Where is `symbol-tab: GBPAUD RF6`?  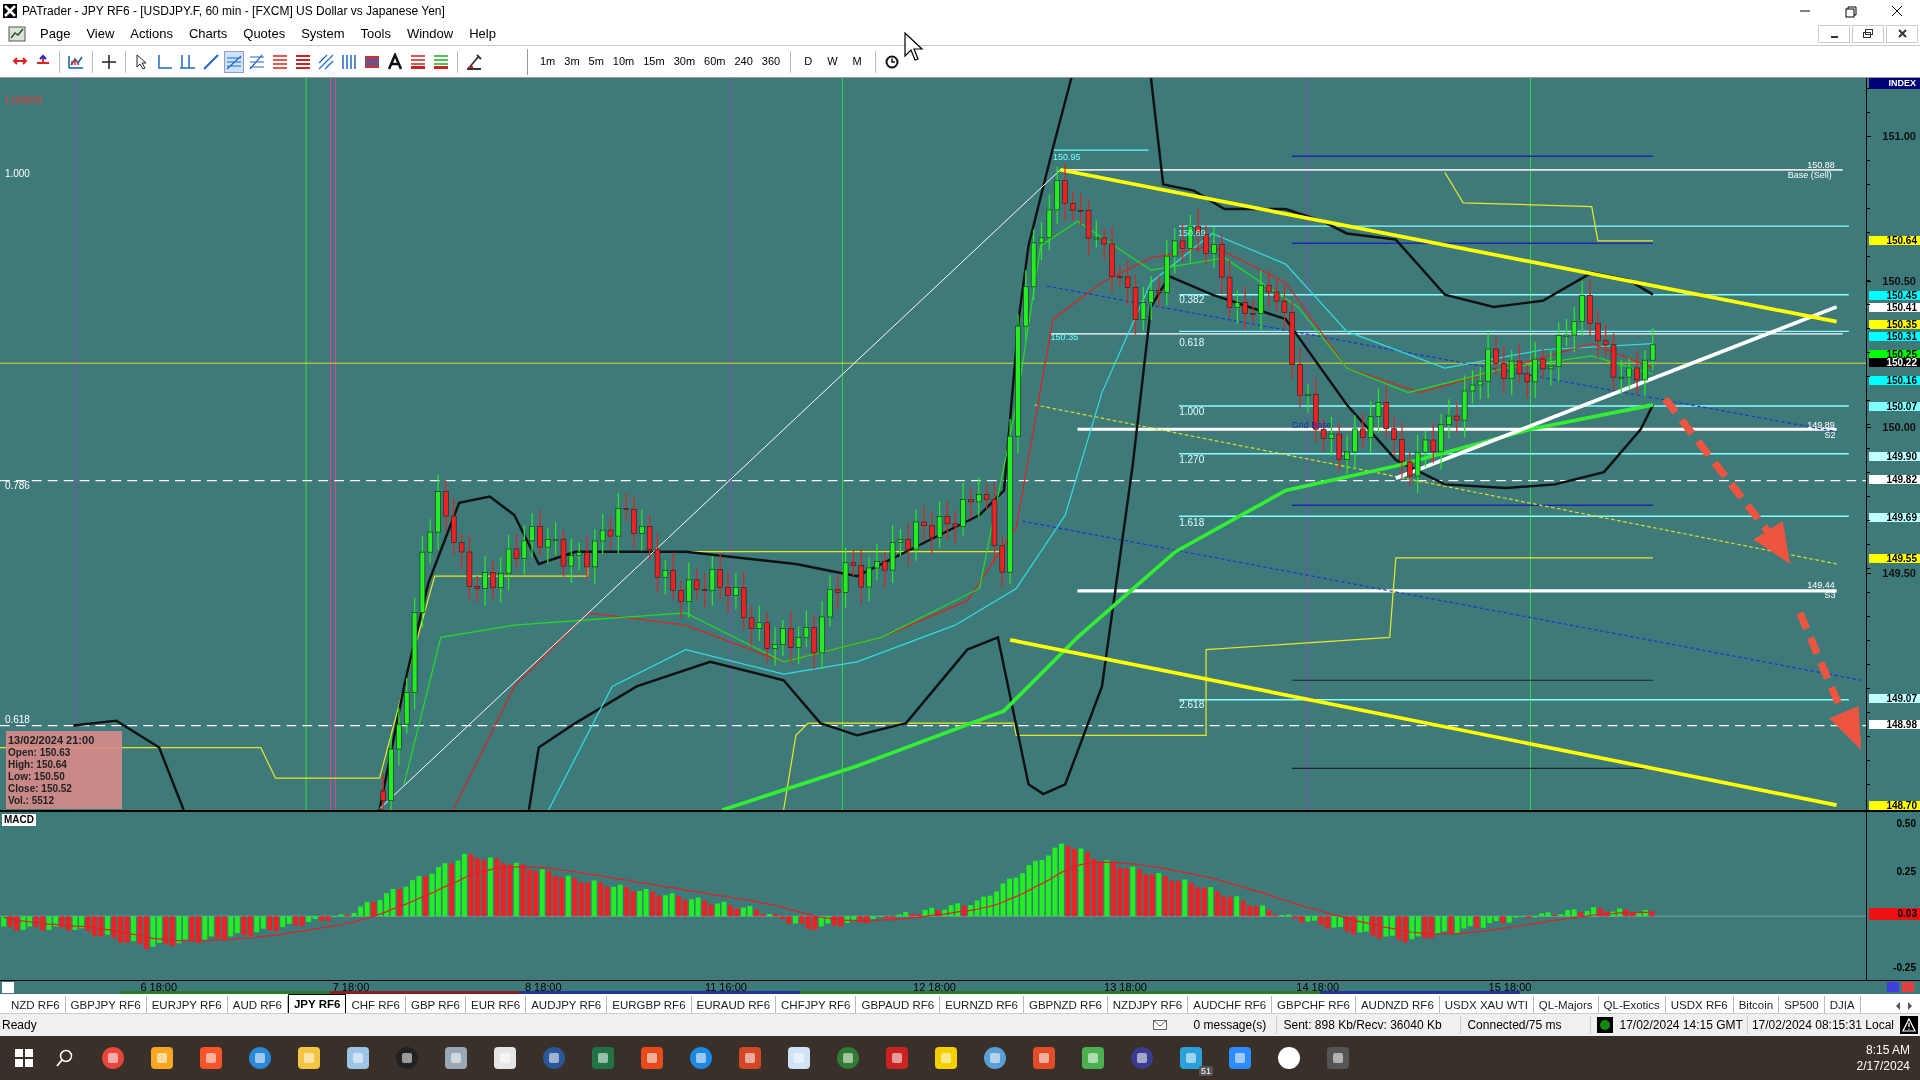
symbol-tab: GBPAUD RF6 is located at coordinates (898, 1004).